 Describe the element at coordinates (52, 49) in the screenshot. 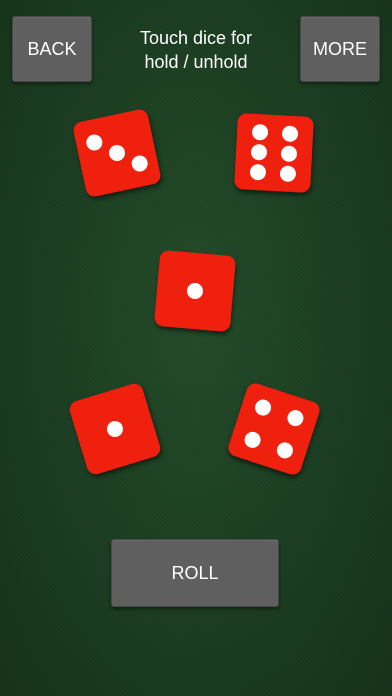

I see `back-button: BACK` at that location.